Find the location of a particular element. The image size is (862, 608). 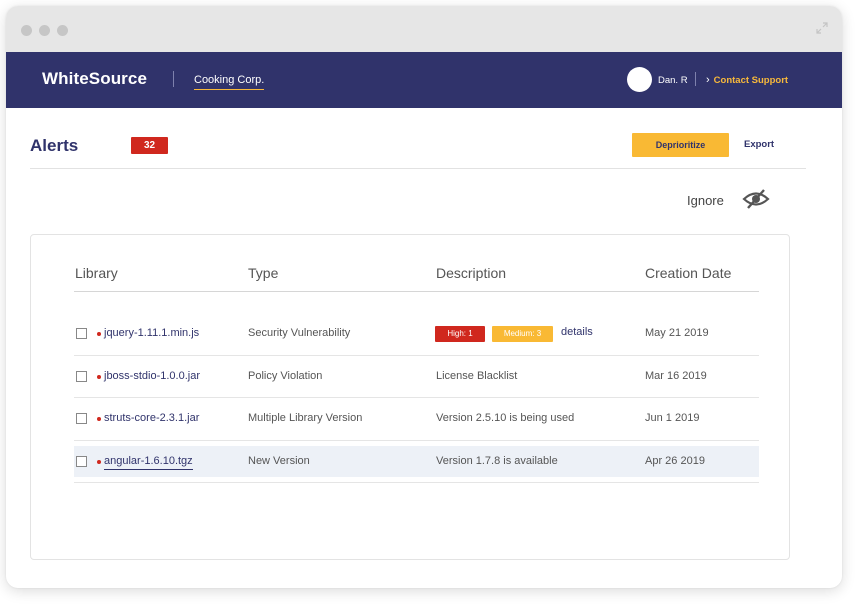

expand-icon is located at coordinates (822, 28).